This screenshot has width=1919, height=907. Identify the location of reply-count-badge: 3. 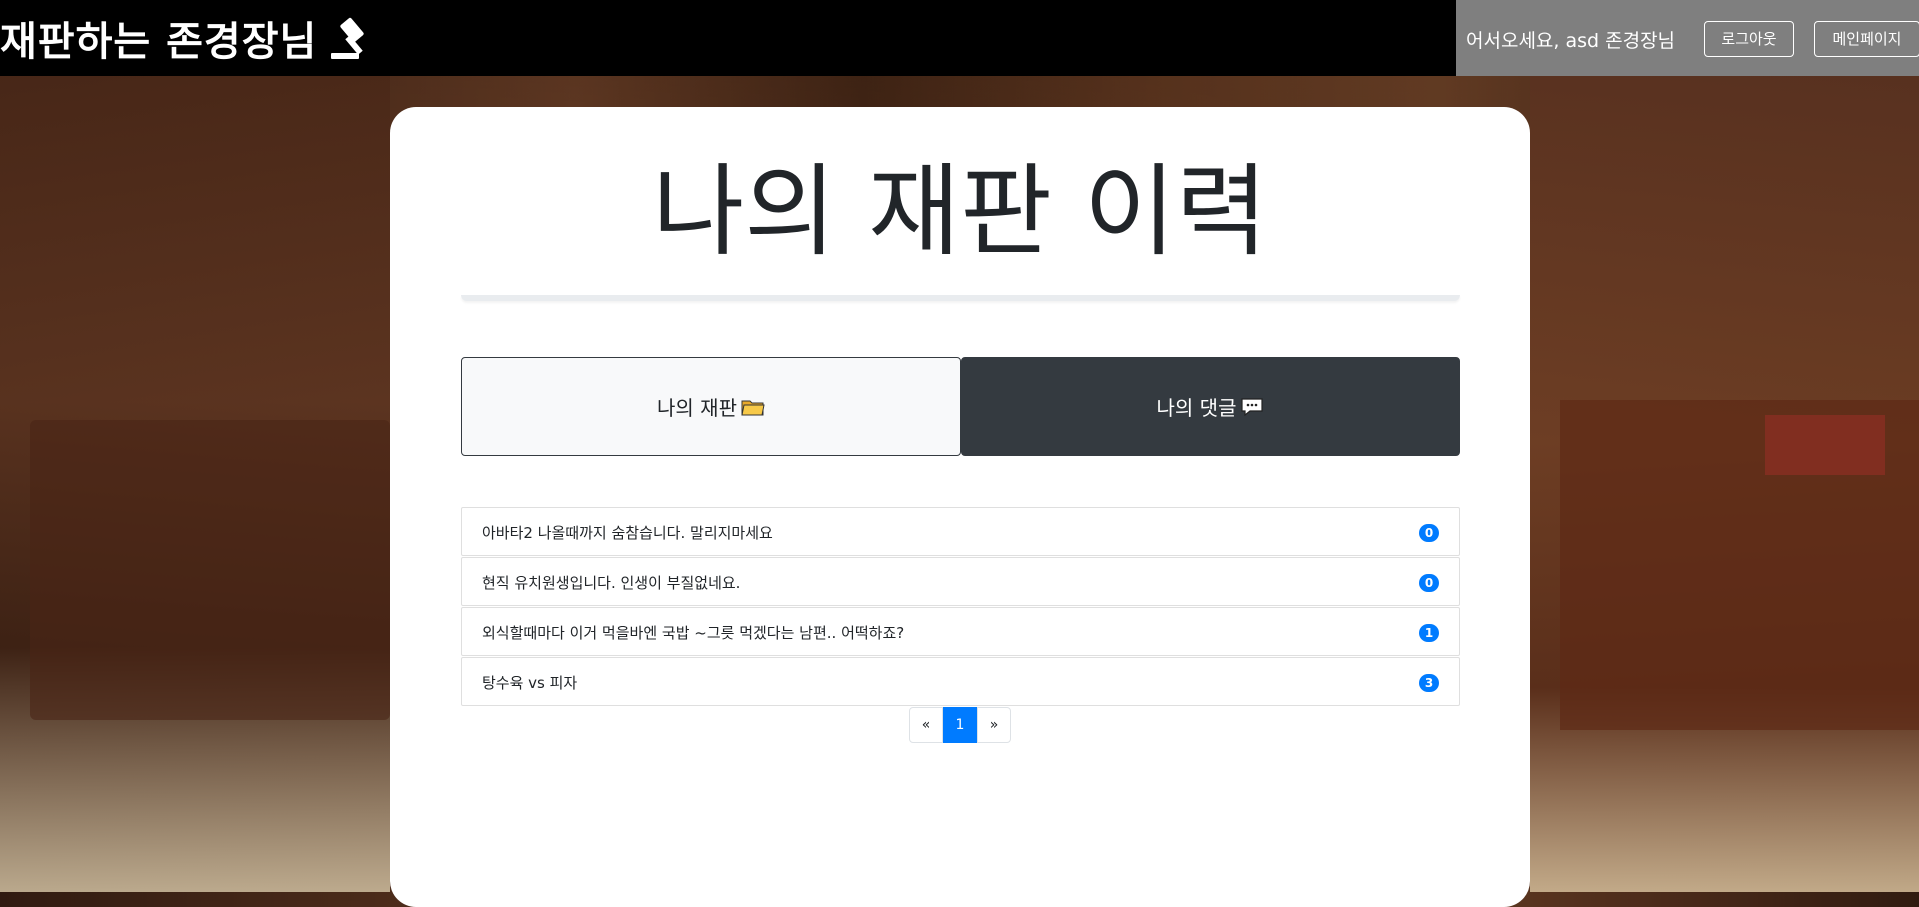
(1429, 683).